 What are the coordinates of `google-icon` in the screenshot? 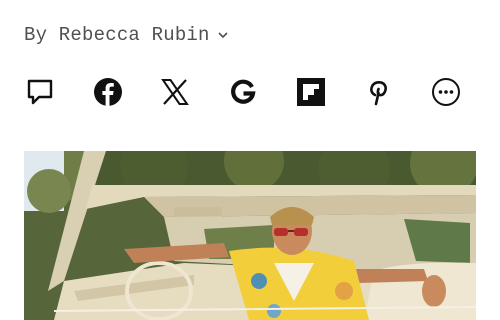 It's located at (243, 92).